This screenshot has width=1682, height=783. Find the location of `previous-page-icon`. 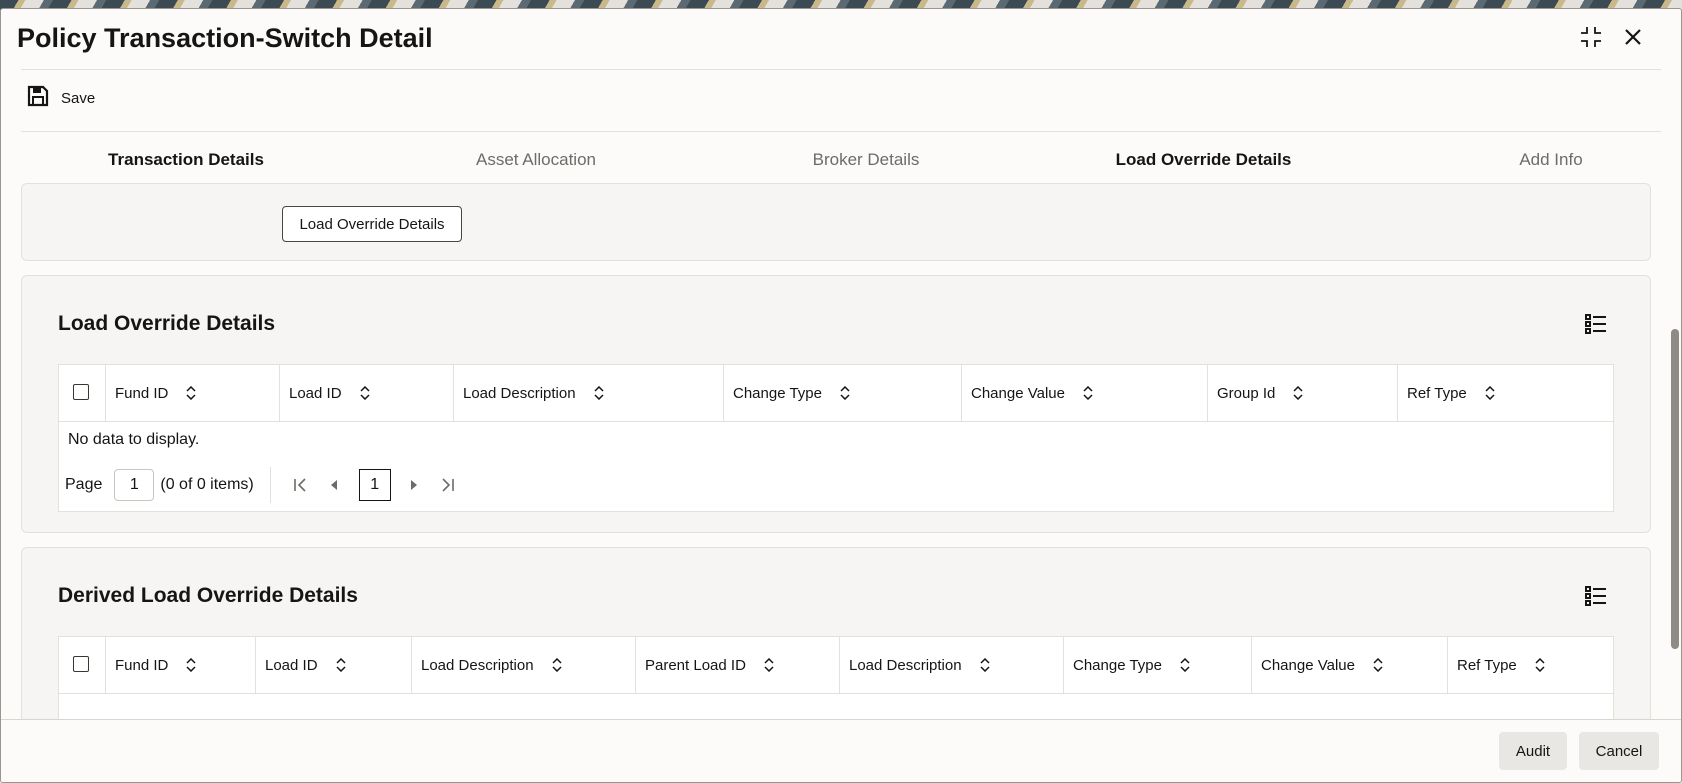

previous-page-icon is located at coordinates (333, 485).